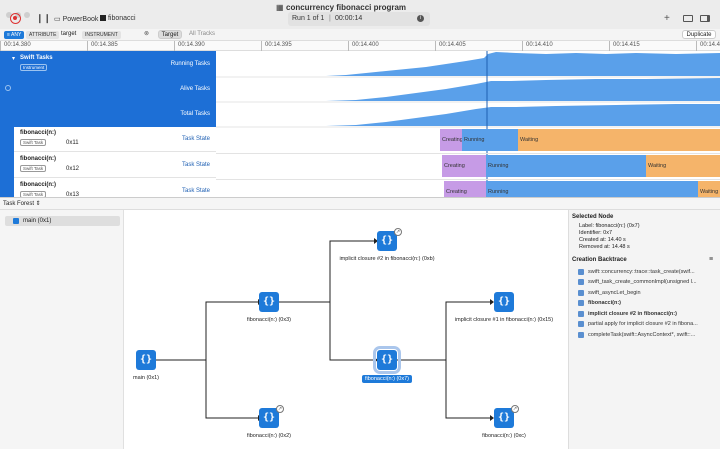 This screenshot has height=449, width=720. I want to click on task-node-label: main (0x1), so click(146, 378).